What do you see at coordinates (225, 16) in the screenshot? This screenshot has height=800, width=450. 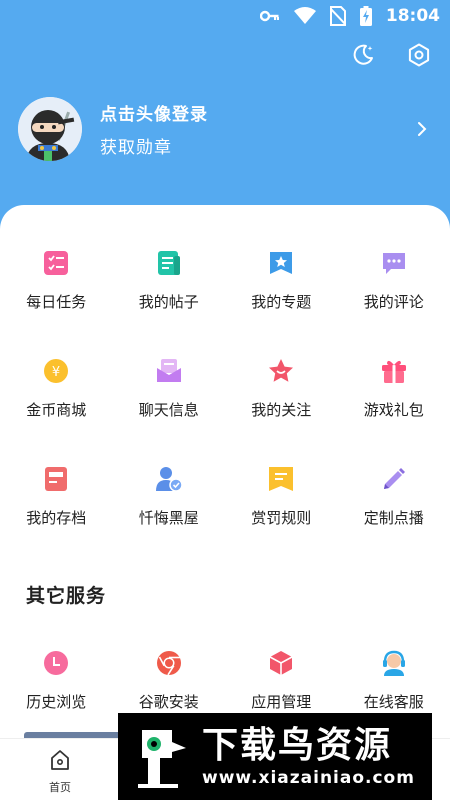 I see `status-bar: 18:04` at bounding box center [225, 16].